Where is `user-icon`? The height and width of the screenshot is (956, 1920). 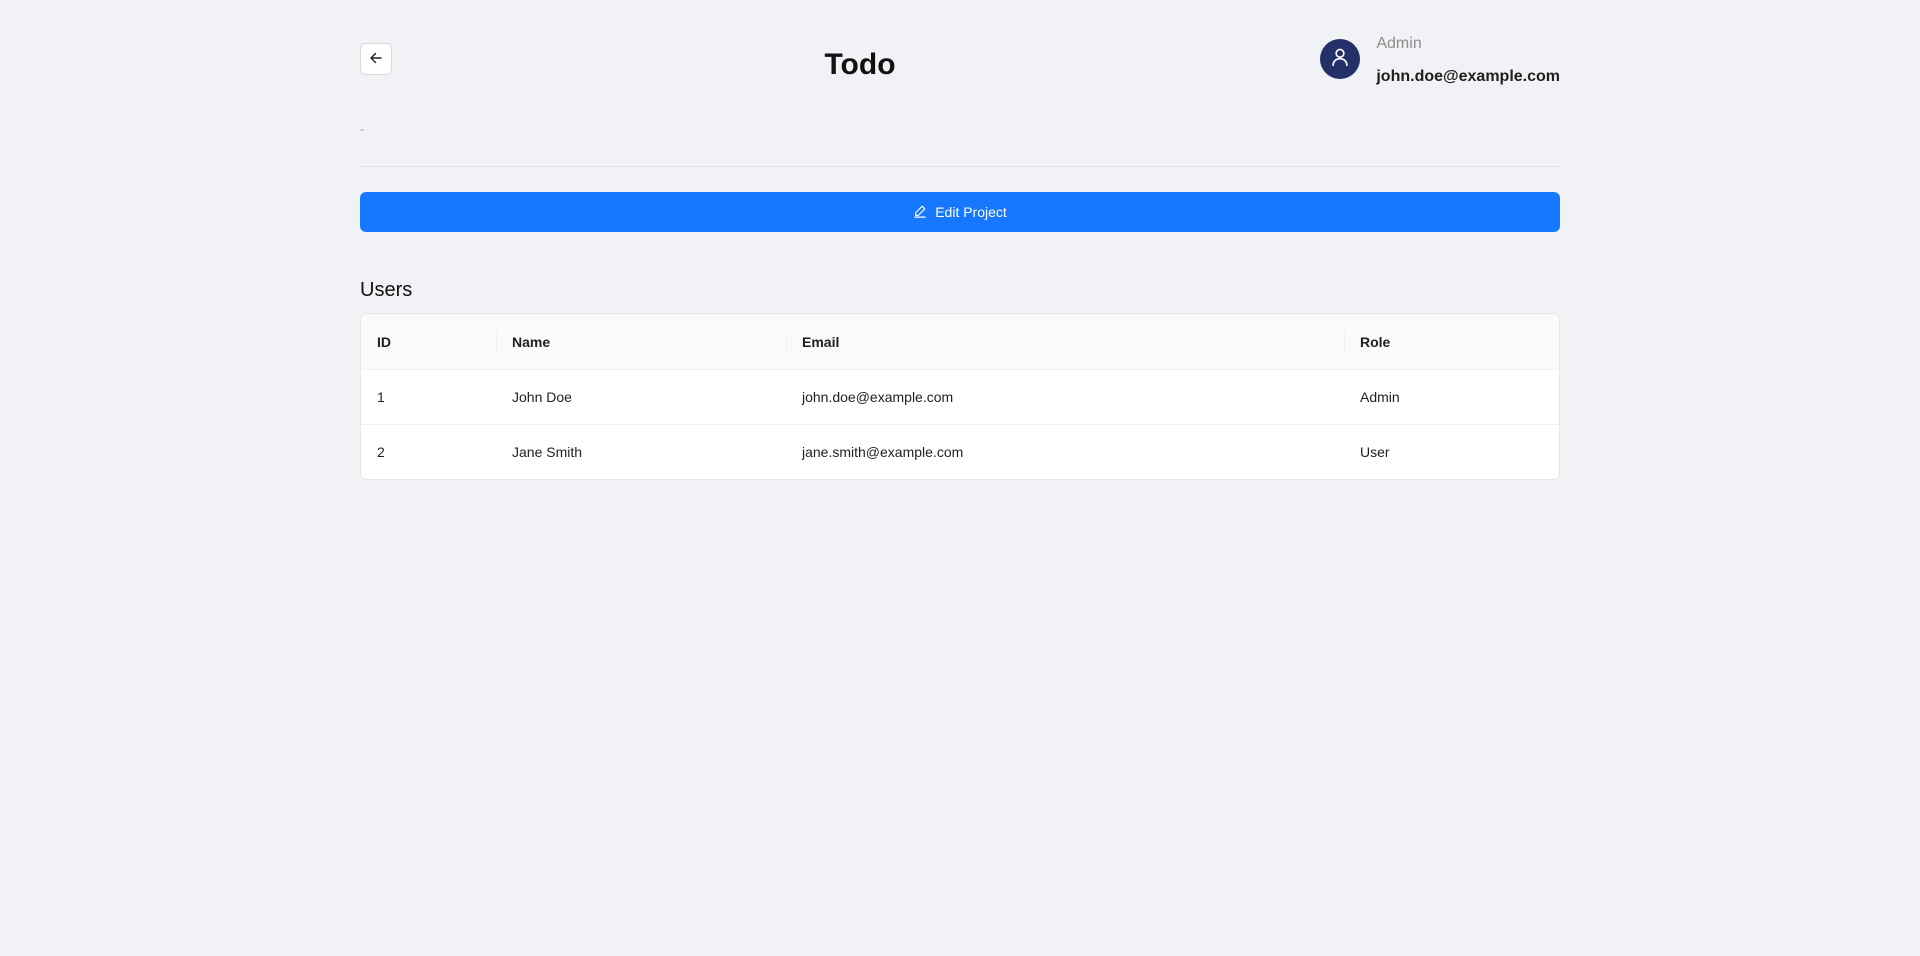 user-icon is located at coordinates (1340, 59).